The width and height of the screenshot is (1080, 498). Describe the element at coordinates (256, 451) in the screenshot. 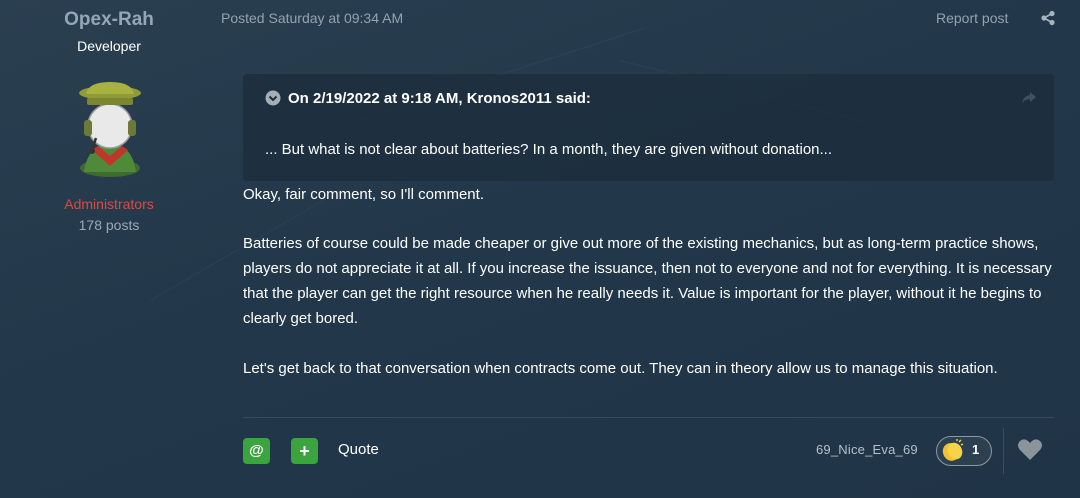

I see `mention-button: @` at that location.